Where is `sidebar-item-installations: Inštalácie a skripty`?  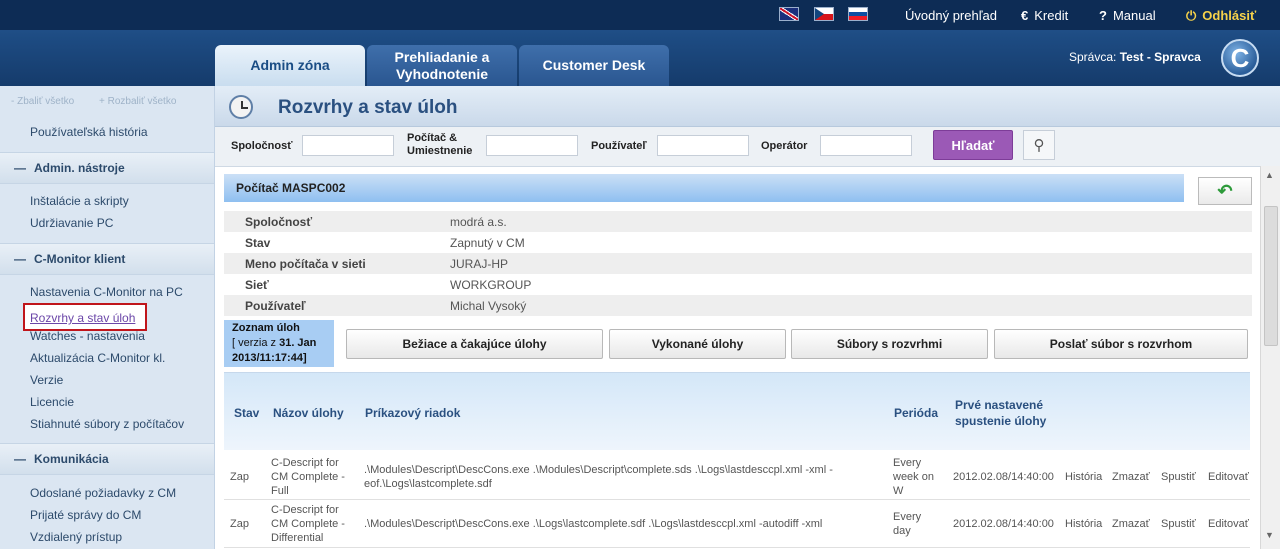 sidebar-item-installations: Inštalácie a skripty is located at coordinates (79, 201).